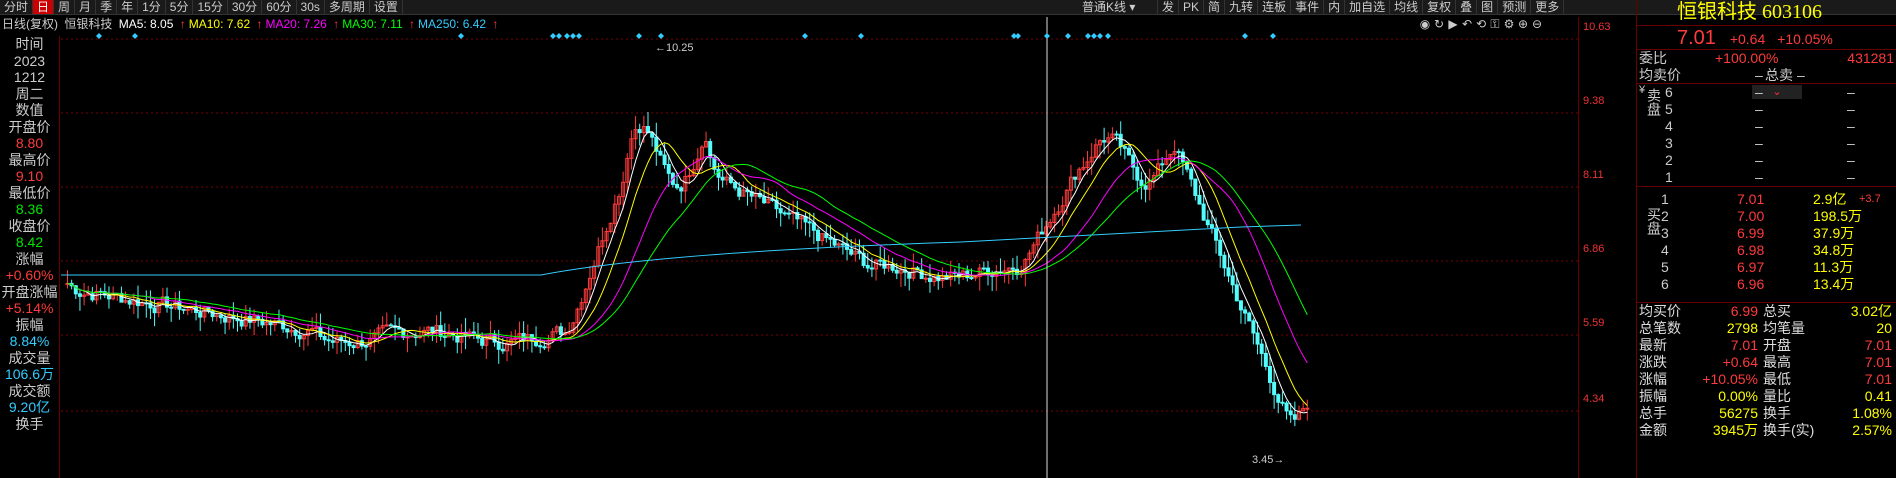 The width and height of the screenshot is (1896, 478). Describe the element at coordinates (1308, 7) in the screenshot. I see `toolbar-button: 事件` at that location.